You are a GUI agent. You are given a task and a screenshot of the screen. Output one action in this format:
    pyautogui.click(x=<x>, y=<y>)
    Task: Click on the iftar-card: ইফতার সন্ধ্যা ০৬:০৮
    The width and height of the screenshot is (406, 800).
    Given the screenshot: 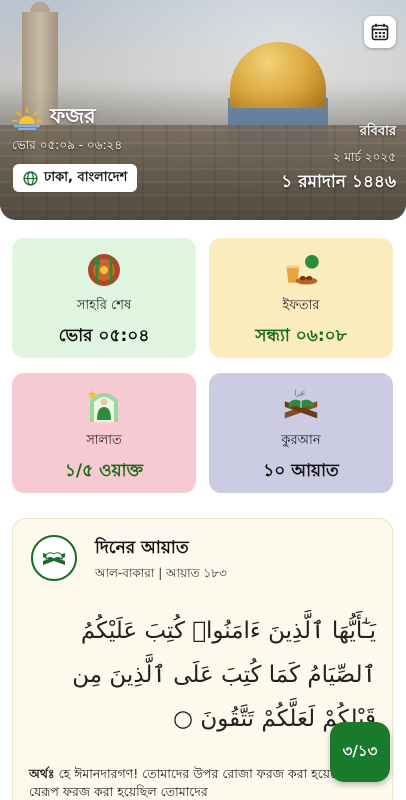 What is the action you would take?
    pyautogui.click(x=301, y=298)
    